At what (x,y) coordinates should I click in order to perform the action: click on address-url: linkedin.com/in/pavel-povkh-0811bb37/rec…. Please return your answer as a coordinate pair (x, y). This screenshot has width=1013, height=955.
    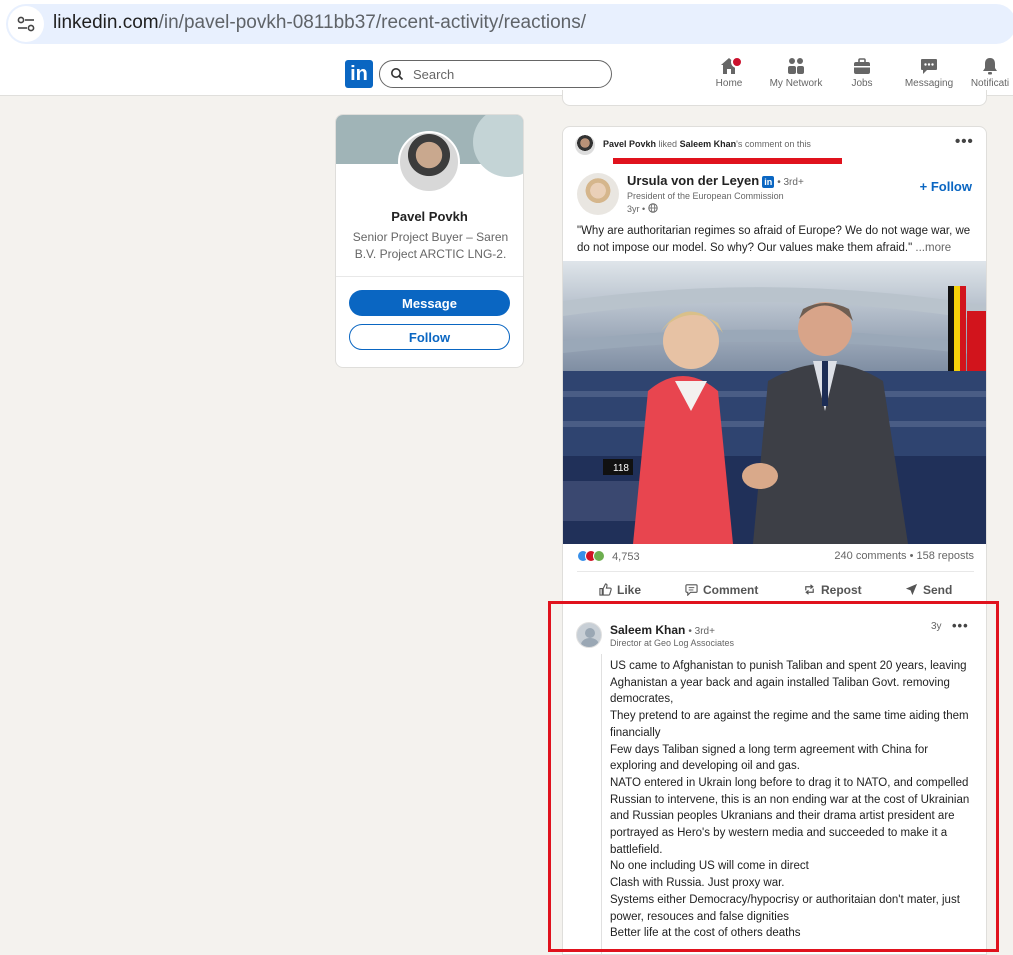
    Looking at the image, I should click on (319, 23).